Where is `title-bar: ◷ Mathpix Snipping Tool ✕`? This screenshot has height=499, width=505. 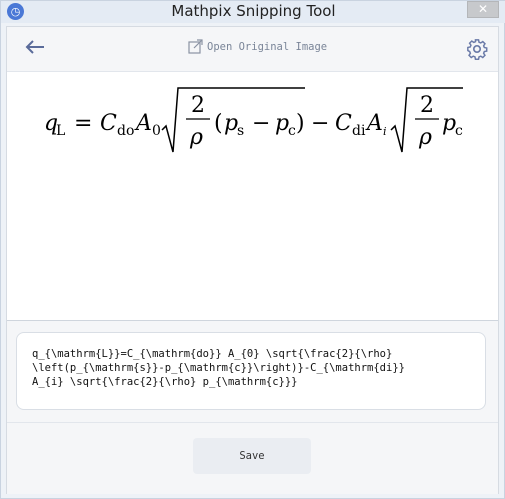
title-bar: ◷ Mathpix Snipping Tool ✕ is located at coordinates (253, 12).